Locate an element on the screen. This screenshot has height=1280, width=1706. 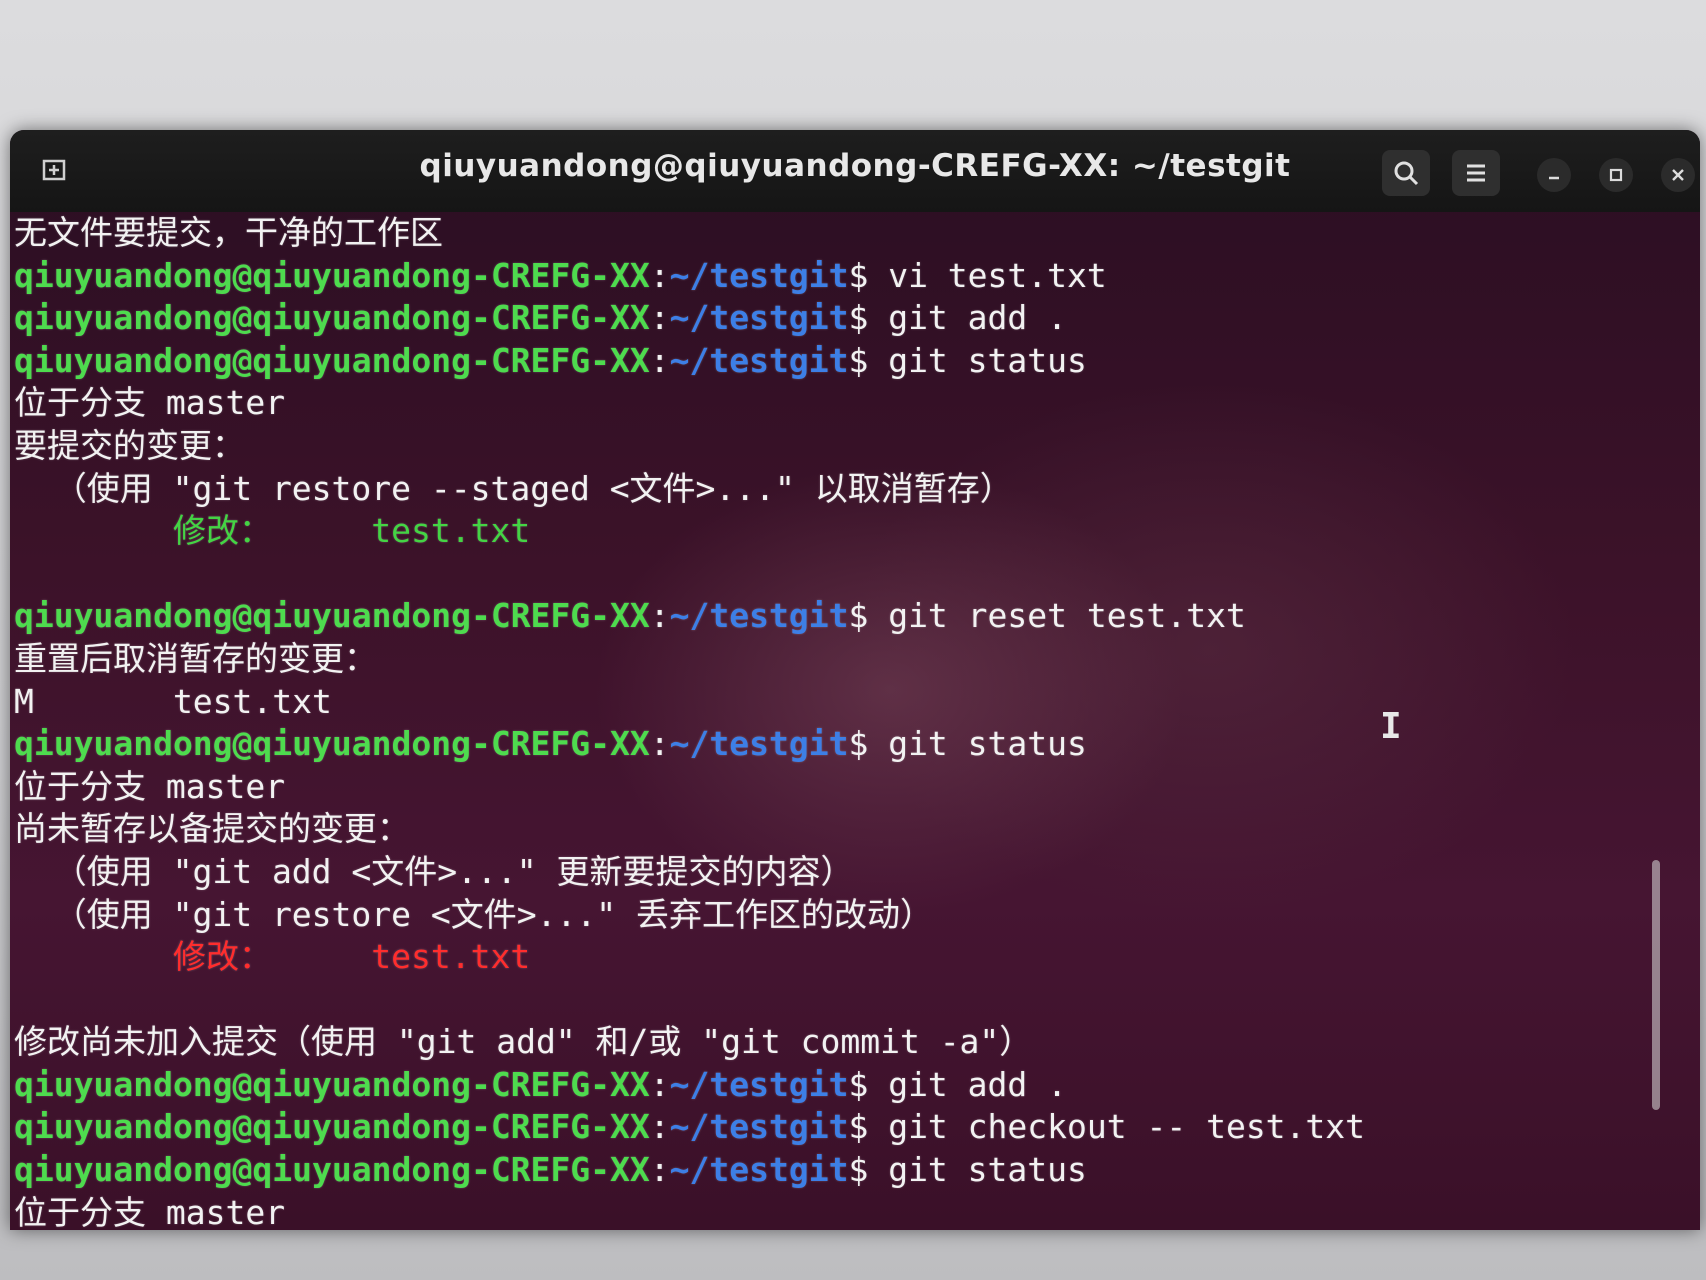
text-cursor-icon: I is located at coordinates (1391, 726).